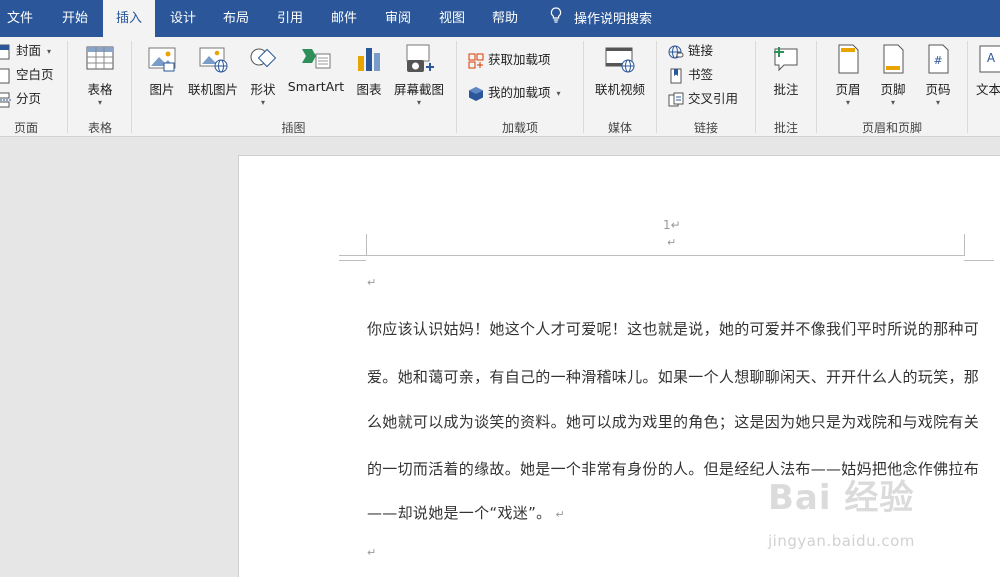 Image resolution: width=1000 pixels, height=577 pixels. Describe the element at coordinates (452, 18) in the screenshot. I see `tab-view: 视图` at that location.